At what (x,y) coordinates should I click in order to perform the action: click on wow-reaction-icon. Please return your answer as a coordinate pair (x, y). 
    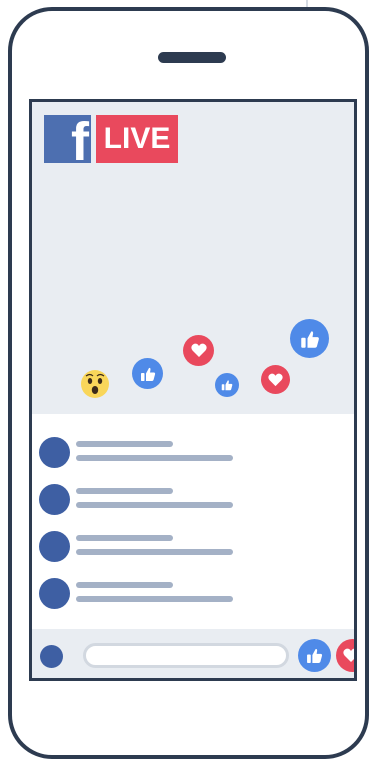
    Looking at the image, I should click on (95, 384).